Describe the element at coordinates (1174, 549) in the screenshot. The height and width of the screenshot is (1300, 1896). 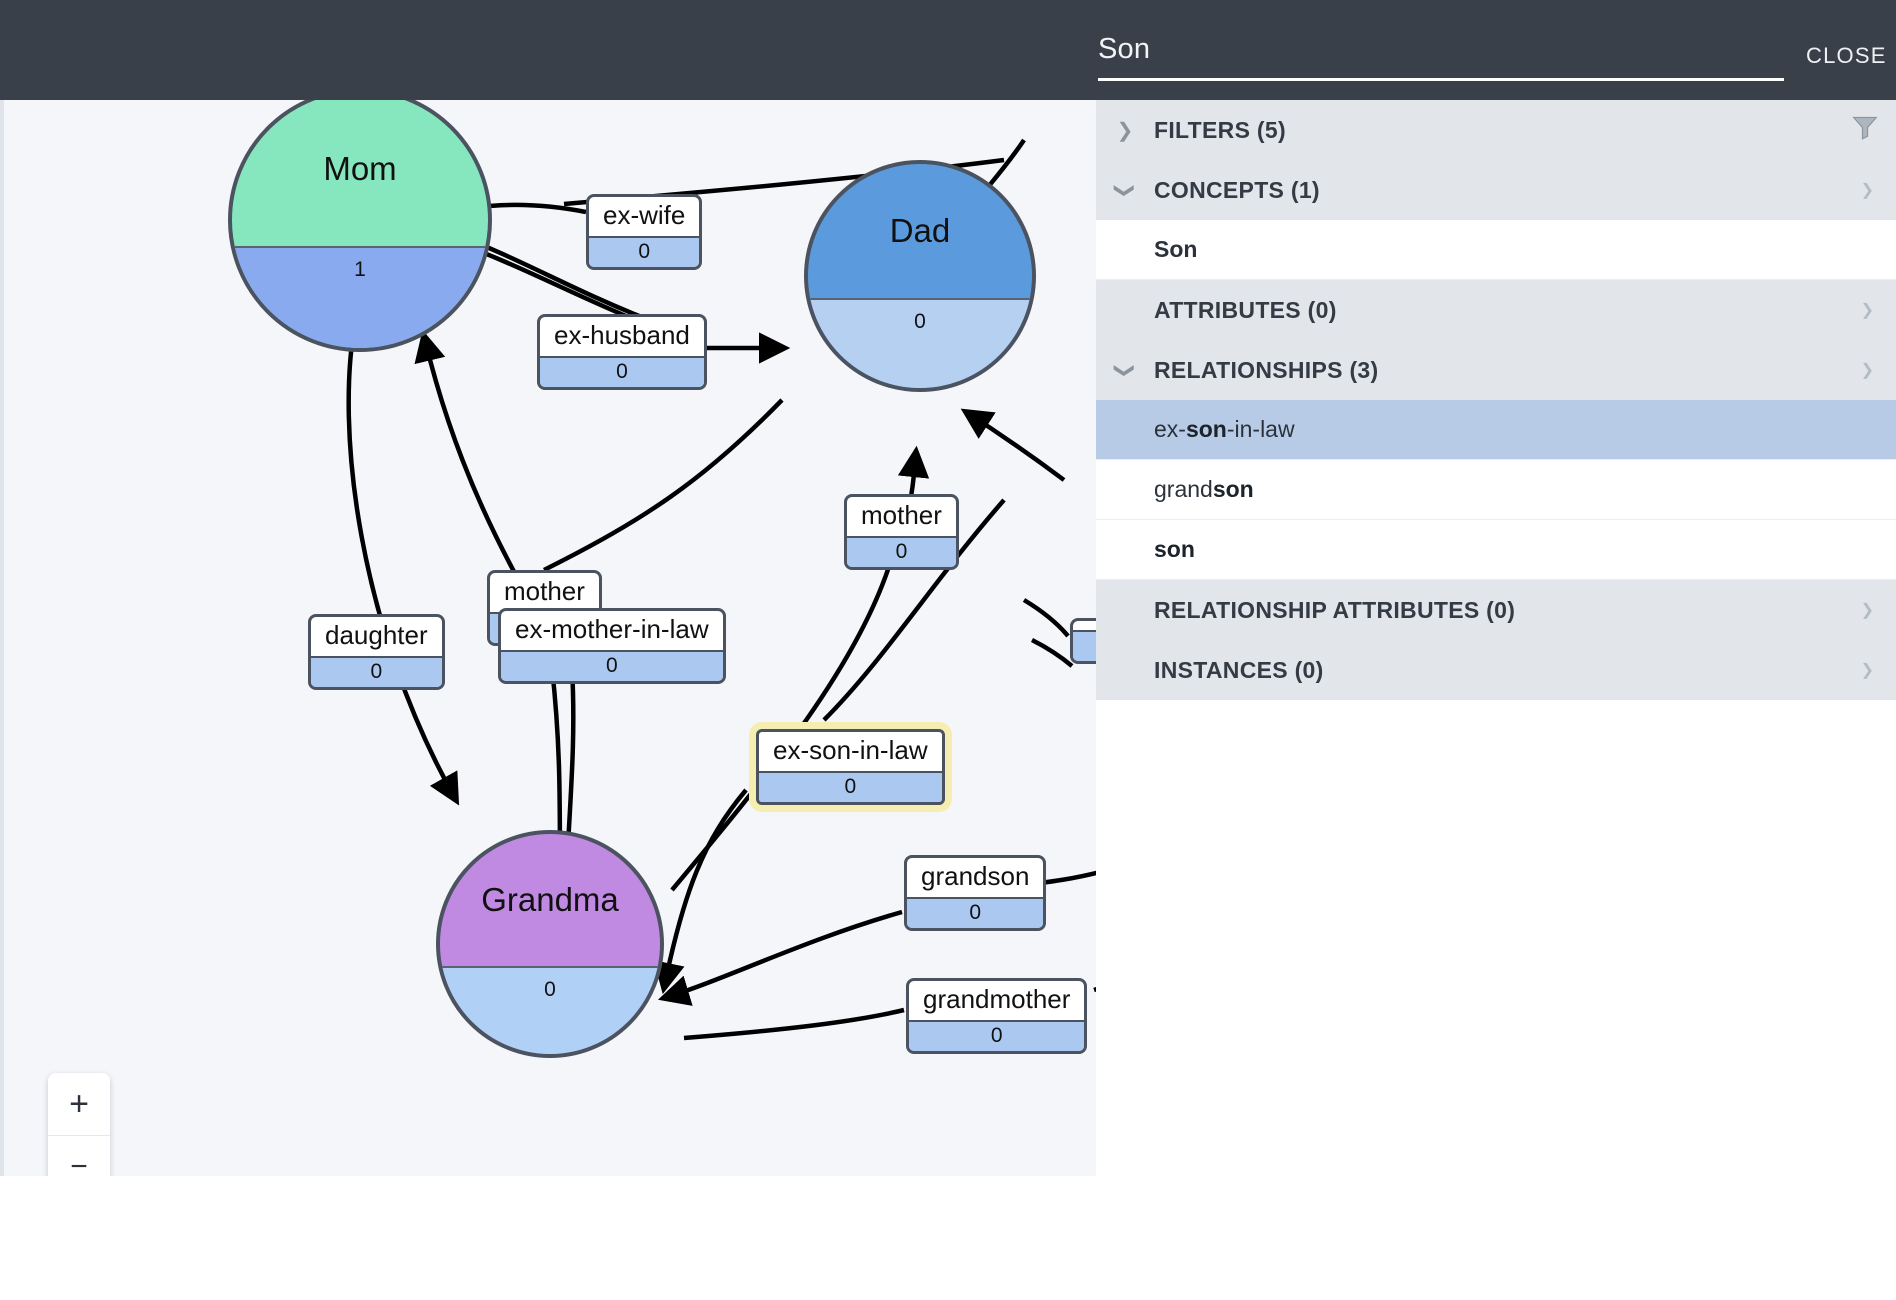
I see `result-item-label: son` at that location.